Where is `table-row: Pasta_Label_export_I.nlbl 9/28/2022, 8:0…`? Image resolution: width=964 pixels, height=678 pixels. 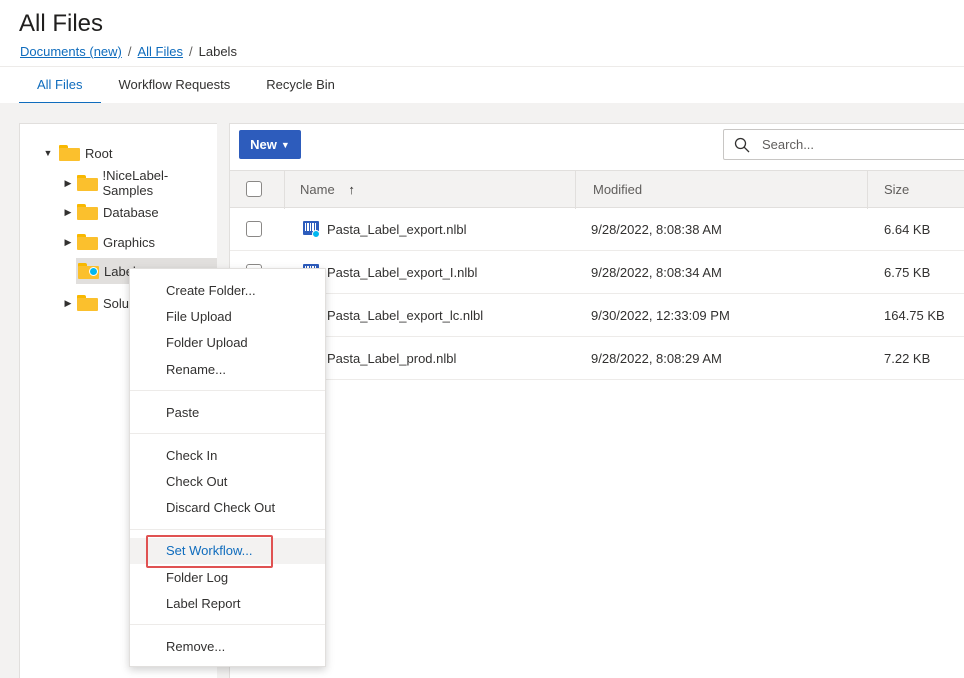 table-row: Pasta_Label_export_I.nlbl 9/28/2022, 8:0… is located at coordinates (597, 272).